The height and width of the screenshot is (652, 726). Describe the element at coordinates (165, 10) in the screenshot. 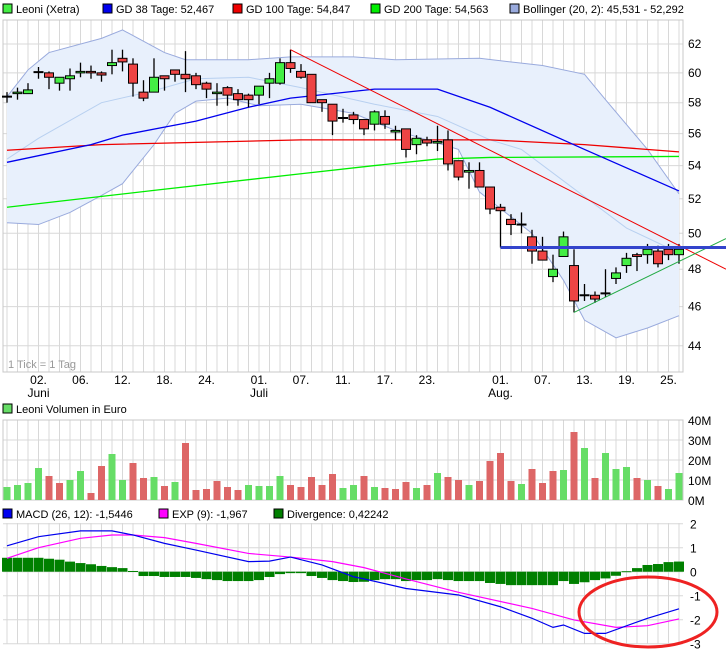

I see `legend-label: GD 38 Tage: 52,467` at that location.